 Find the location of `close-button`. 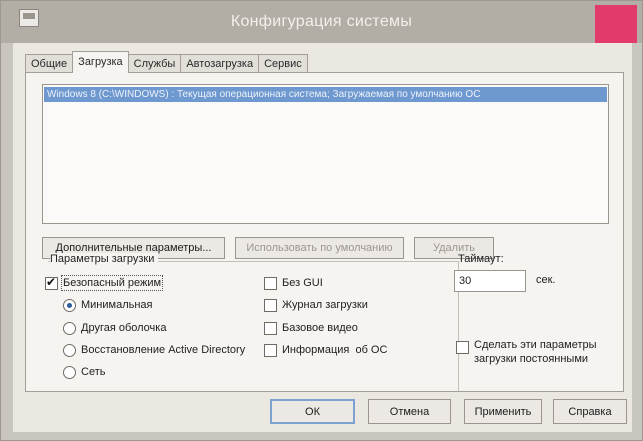

close-button is located at coordinates (616, 24).